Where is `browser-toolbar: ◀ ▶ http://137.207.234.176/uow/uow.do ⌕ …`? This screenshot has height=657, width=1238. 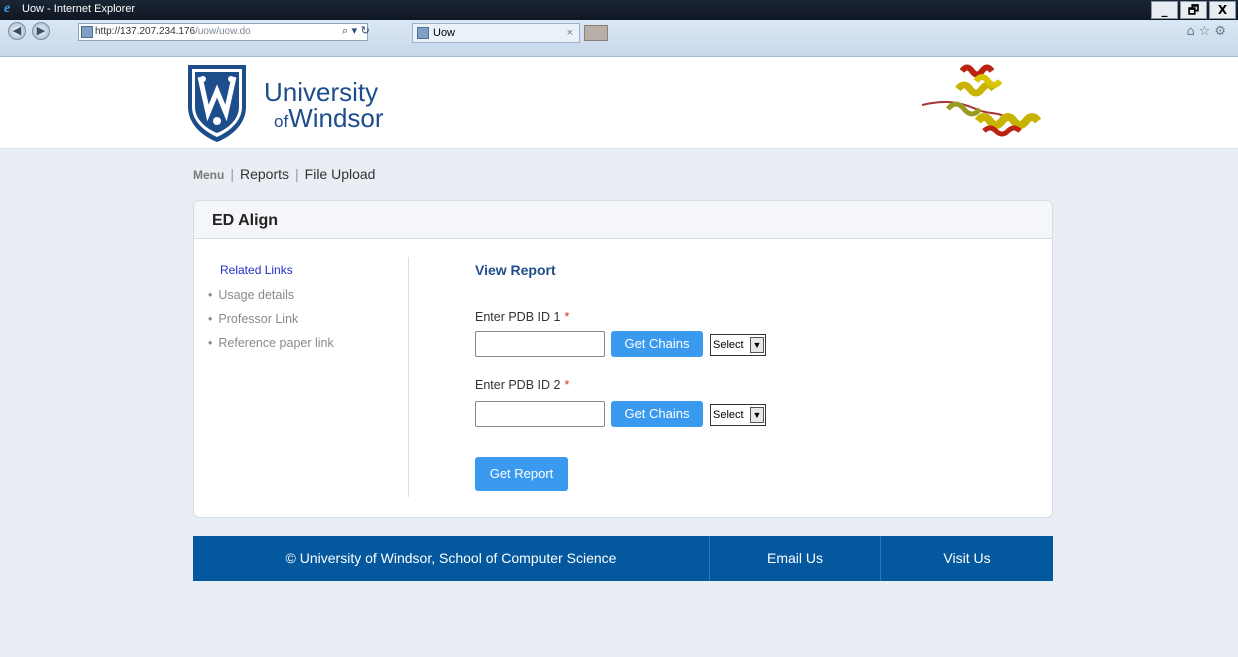
browser-toolbar: ◀ ▶ http://137.207.234.176/uow/uow.do ⌕ … is located at coordinates (619, 38).